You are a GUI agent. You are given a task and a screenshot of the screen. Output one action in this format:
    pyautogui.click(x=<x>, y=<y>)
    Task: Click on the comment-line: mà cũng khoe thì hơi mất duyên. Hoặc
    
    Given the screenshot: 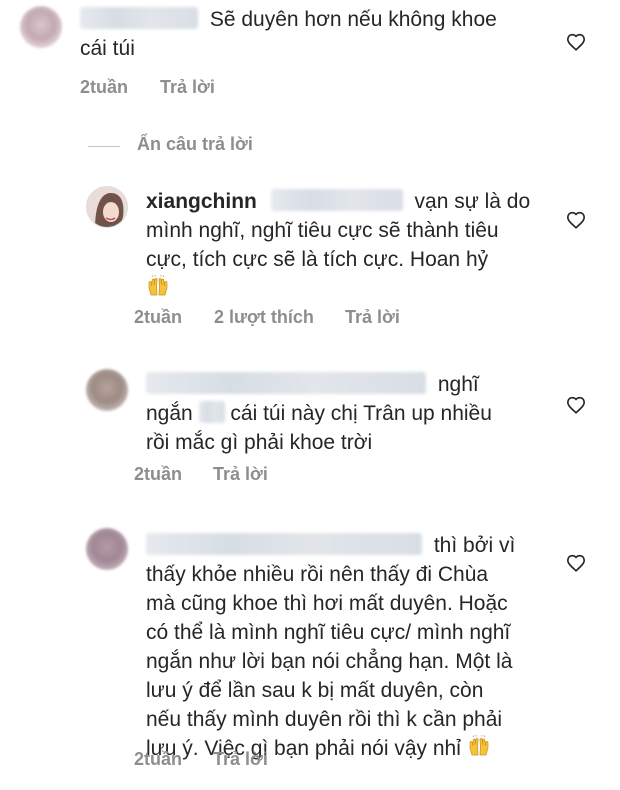 What is the action you would take?
    pyautogui.click(x=327, y=603)
    